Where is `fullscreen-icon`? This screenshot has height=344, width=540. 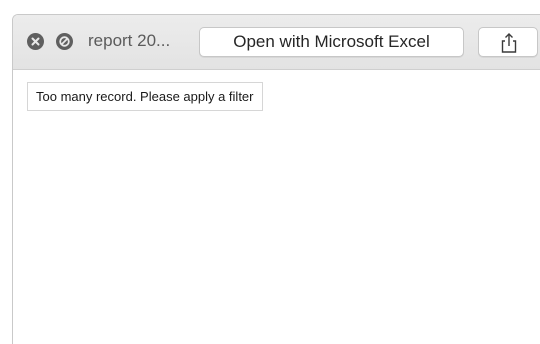
fullscreen-icon is located at coordinates (64, 41).